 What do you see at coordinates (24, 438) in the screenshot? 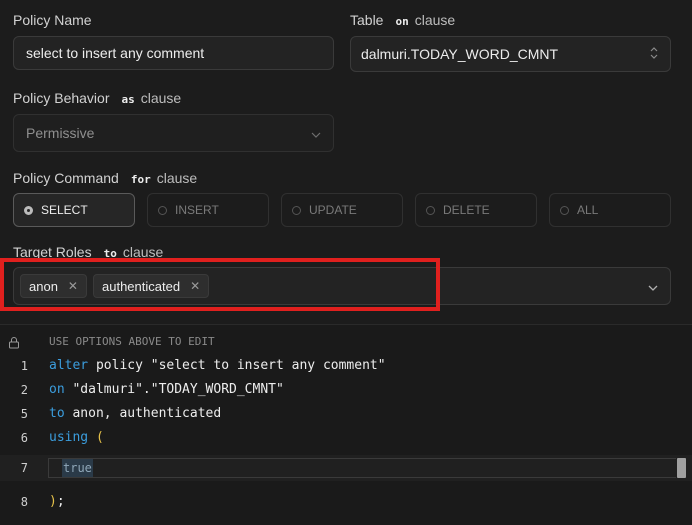
I see `line-number: 6` at bounding box center [24, 438].